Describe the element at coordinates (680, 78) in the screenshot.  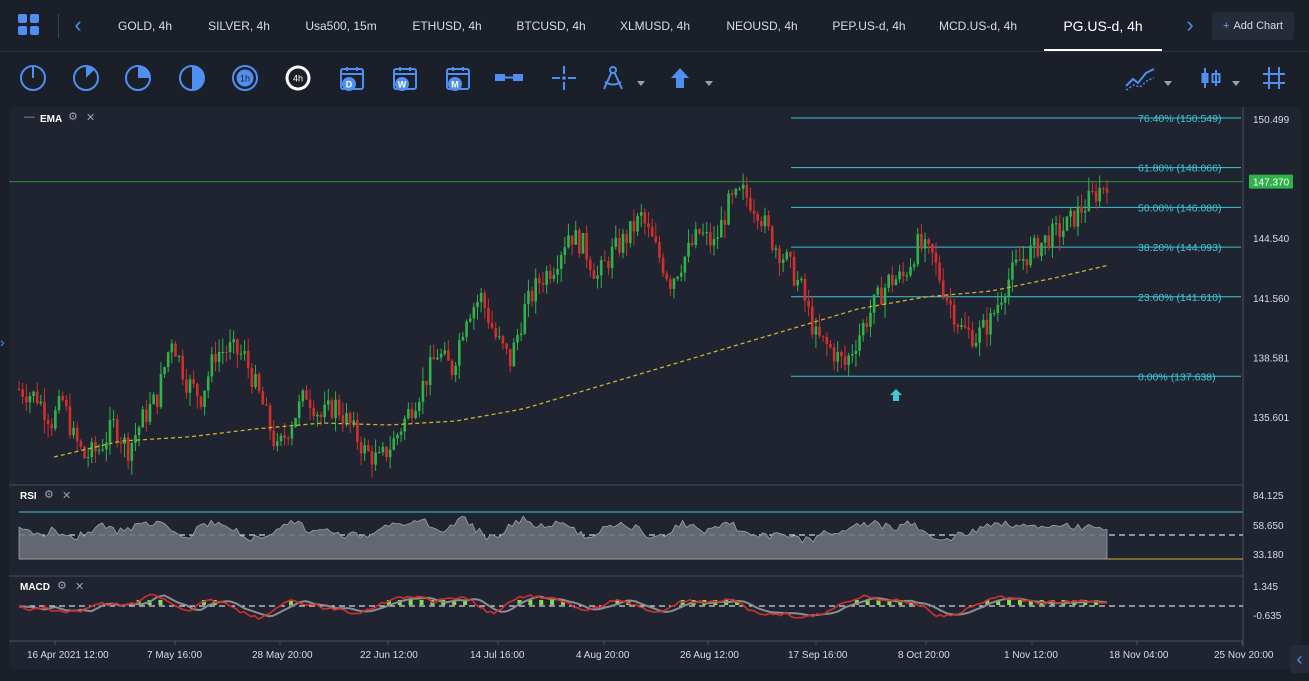
I see `arrow-up-icon` at that location.